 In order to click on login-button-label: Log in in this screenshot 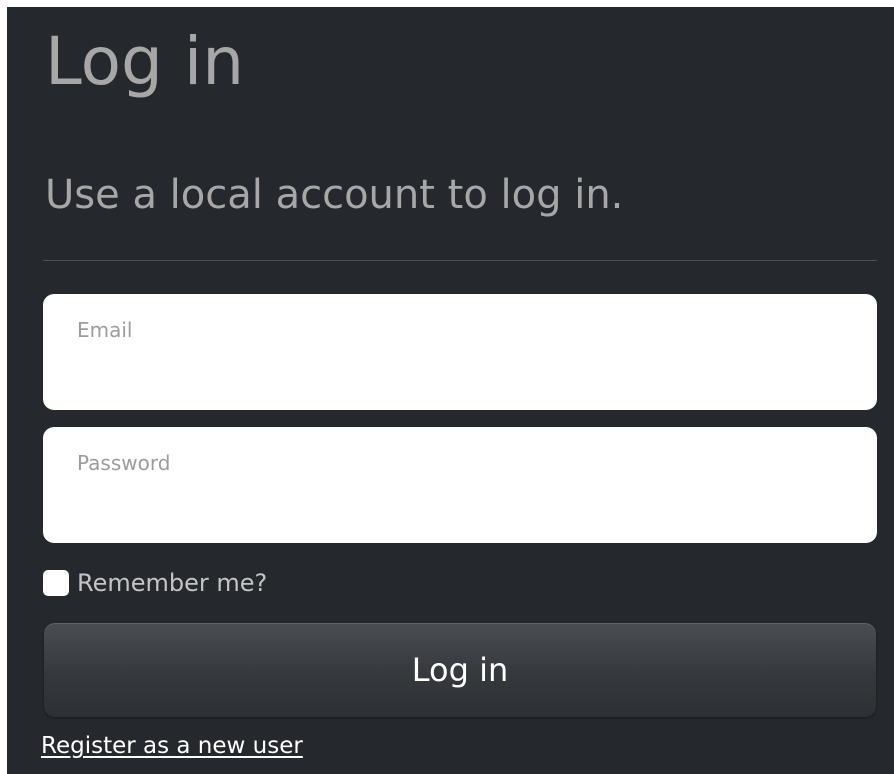, I will do `click(460, 670)`.